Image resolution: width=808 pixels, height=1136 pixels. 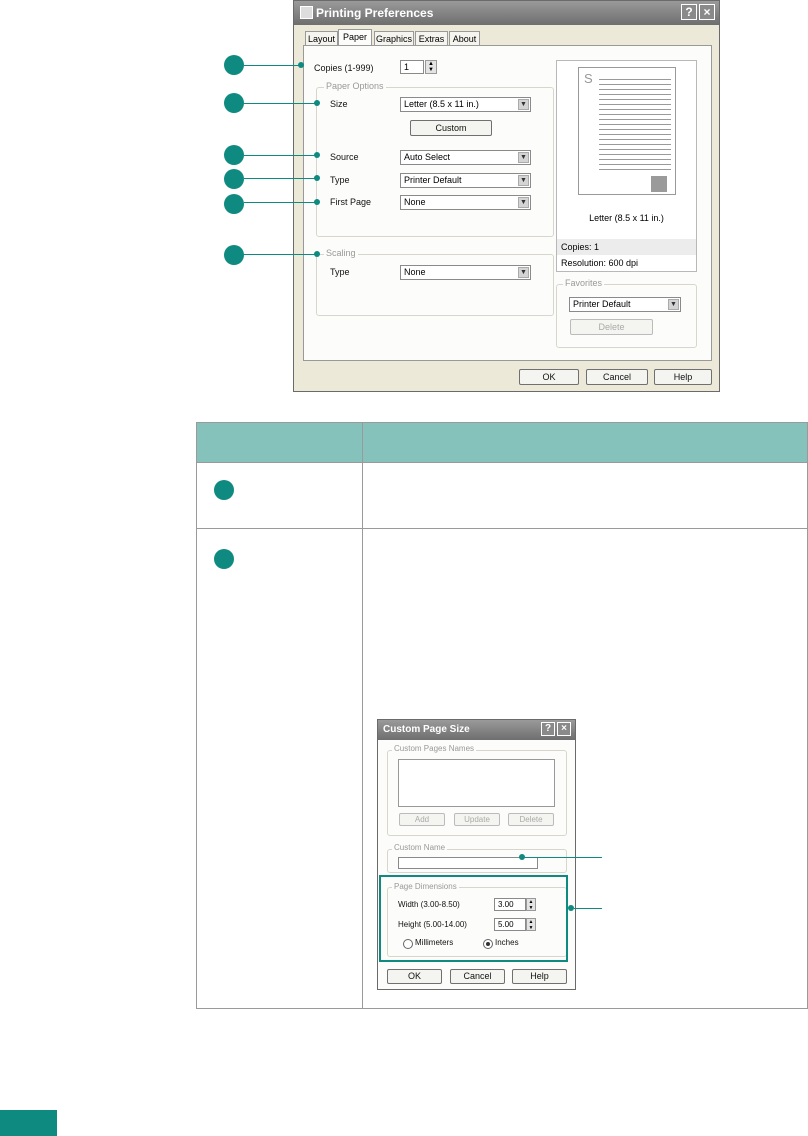 What do you see at coordinates (344, 68) in the screenshot?
I see `copies-label: Copies (1-999)` at bounding box center [344, 68].